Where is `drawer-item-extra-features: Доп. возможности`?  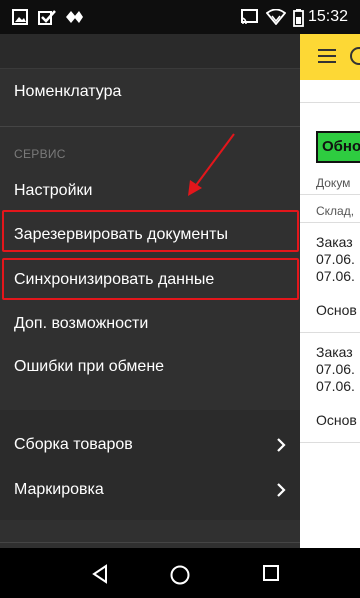
drawer-item-extra-features: Доп. возможности is located at coordinates (150, 324).